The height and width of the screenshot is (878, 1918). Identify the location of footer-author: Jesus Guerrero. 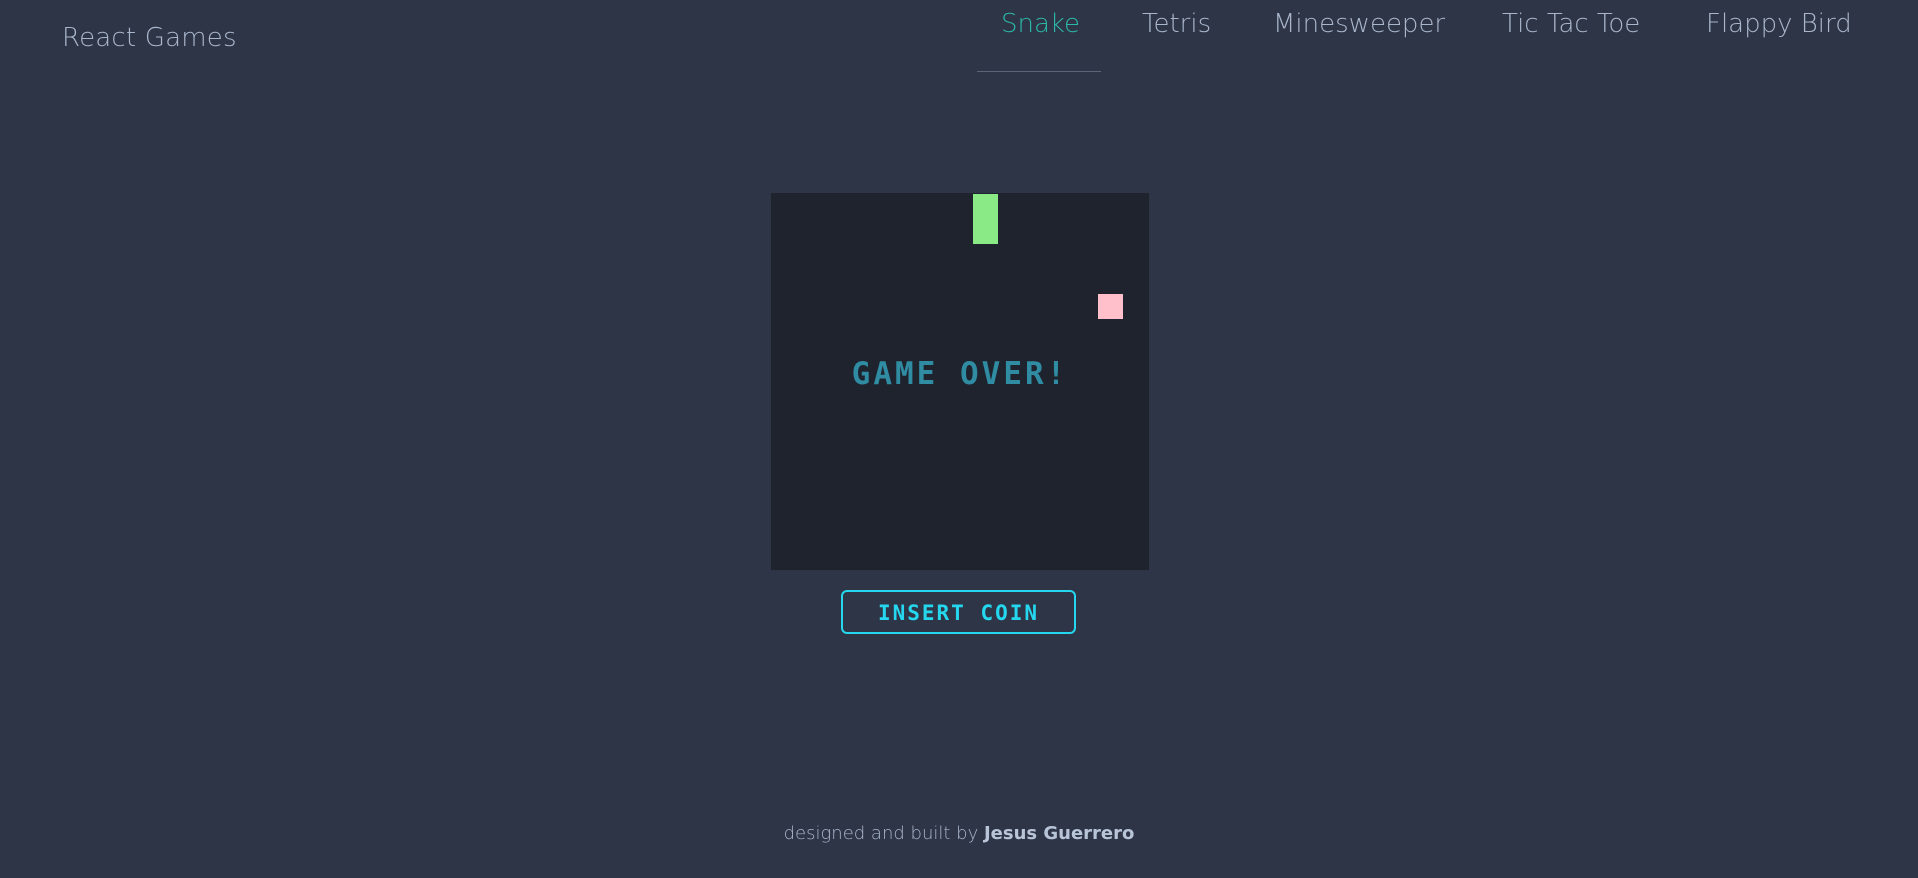
(1059, 833).